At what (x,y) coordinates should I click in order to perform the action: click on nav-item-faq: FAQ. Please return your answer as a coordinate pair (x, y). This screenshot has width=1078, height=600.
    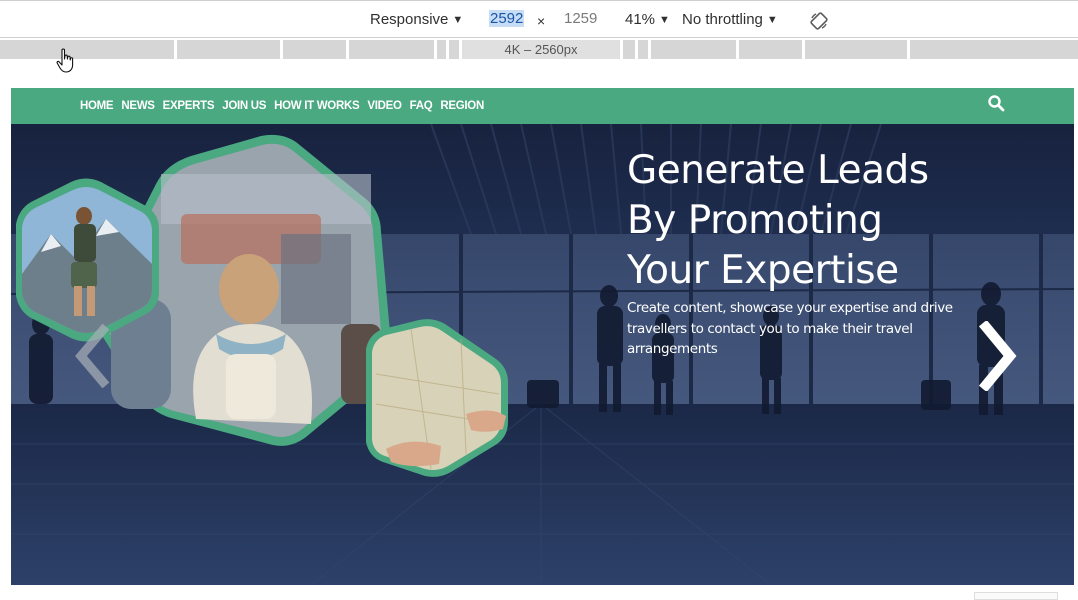
    Looking at the image, I should click on (421, 106).